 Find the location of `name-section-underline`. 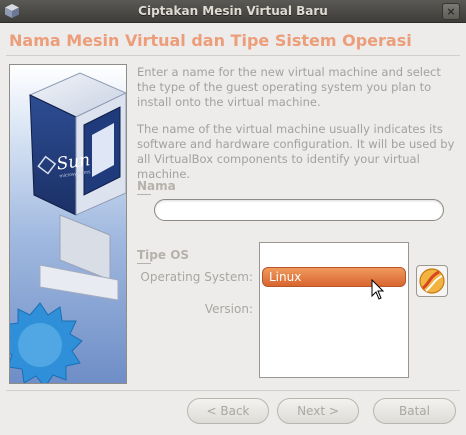

name-section-underline is located at coordinates (144, 194).